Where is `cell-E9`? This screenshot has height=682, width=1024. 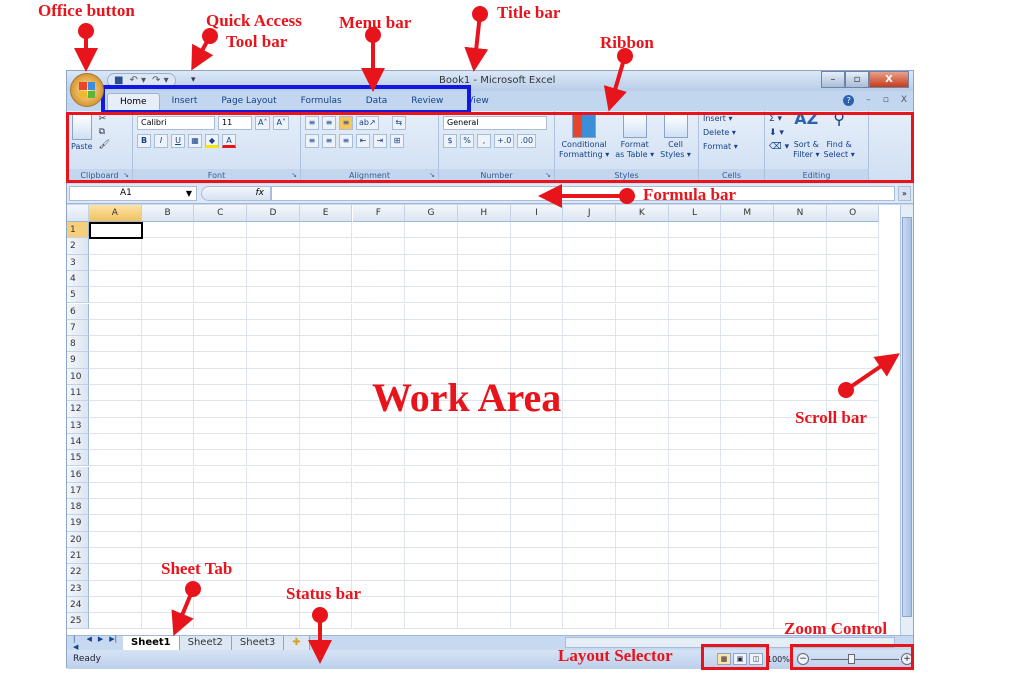 cell-E9 is located at coordinates (326, 360).